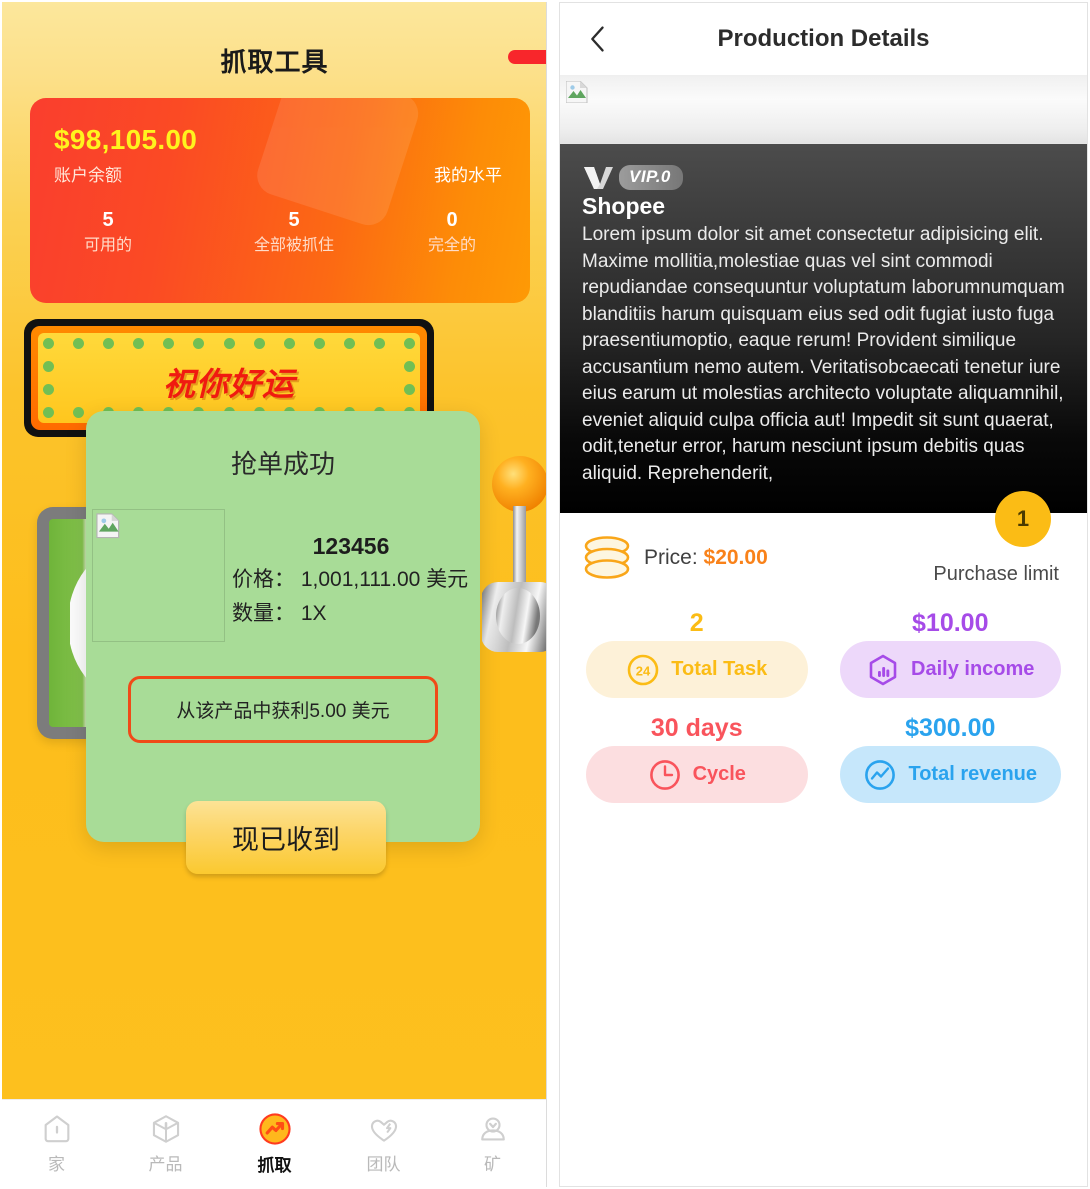  Describe the element at coordinates (674, 557) in the screenshot. I see `price-prefix: Price:` at that location.